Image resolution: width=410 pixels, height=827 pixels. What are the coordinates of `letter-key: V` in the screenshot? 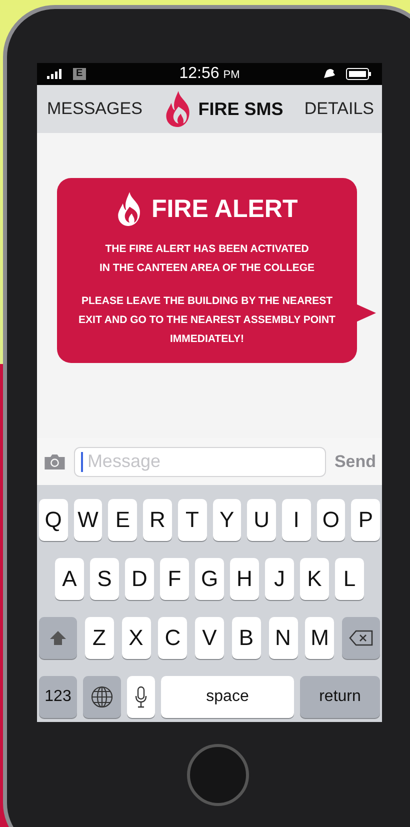 It's located at (209, 638).